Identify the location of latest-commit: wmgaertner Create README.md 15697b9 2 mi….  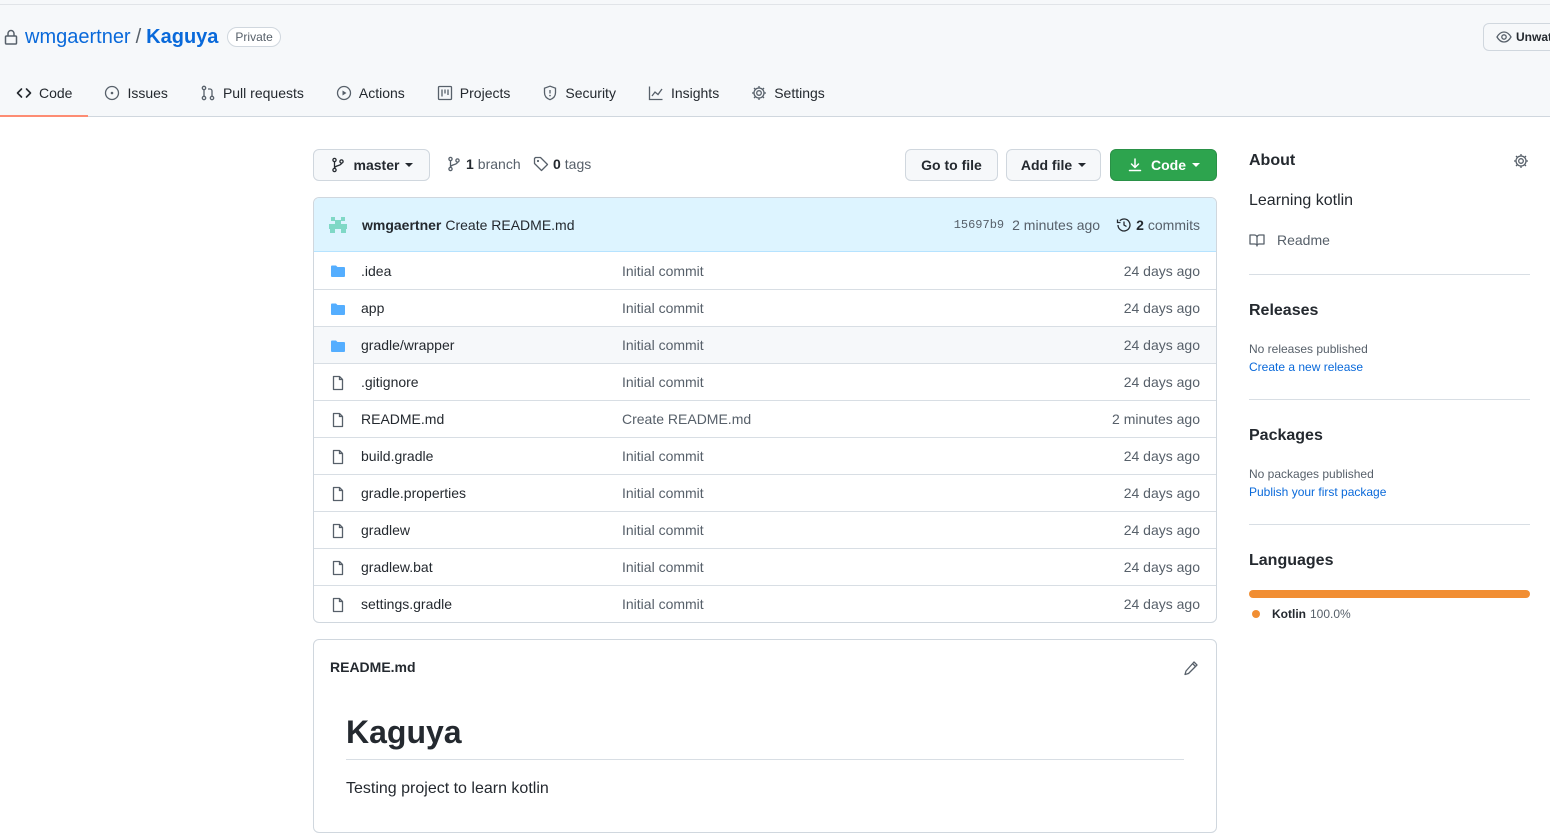
(765, 225).